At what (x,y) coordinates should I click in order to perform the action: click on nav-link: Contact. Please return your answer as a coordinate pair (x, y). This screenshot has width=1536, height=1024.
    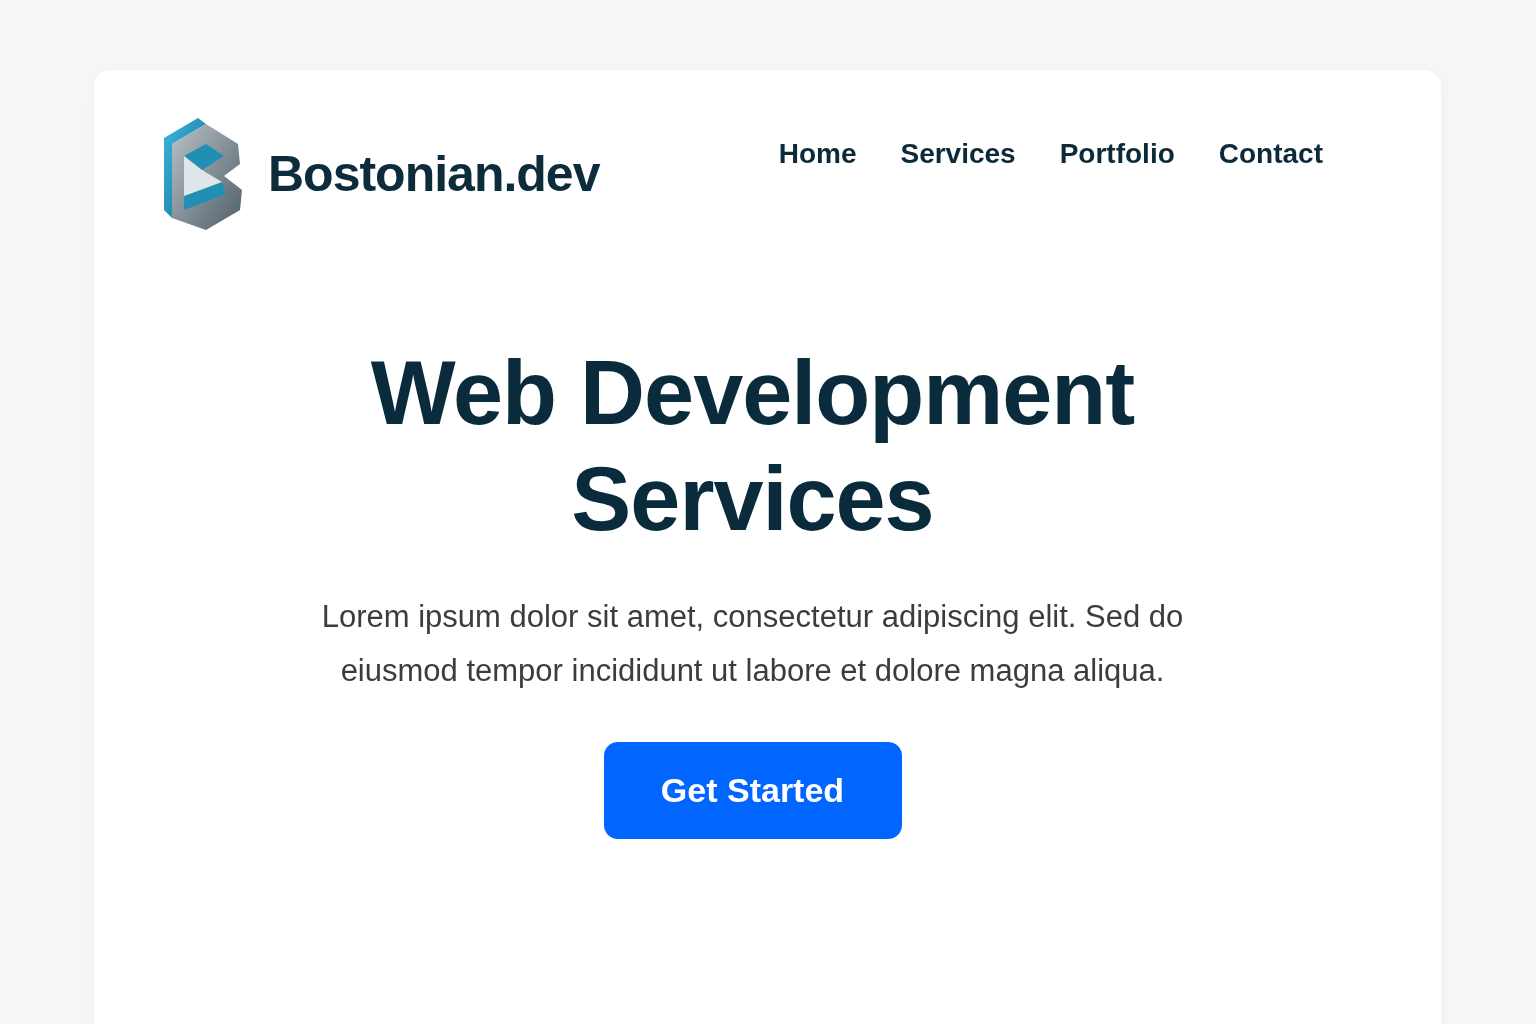
    Looking at the image, I should click on (1270, 154).